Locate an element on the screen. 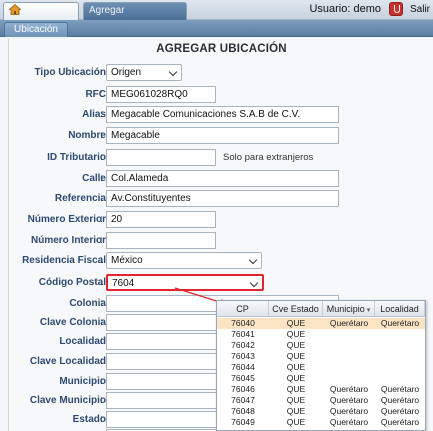 This screenshot has width=433, height=431. top-bar: demodemo2 Agregar Ubicación3✕ Usuario is located at coordinates (216, 16).